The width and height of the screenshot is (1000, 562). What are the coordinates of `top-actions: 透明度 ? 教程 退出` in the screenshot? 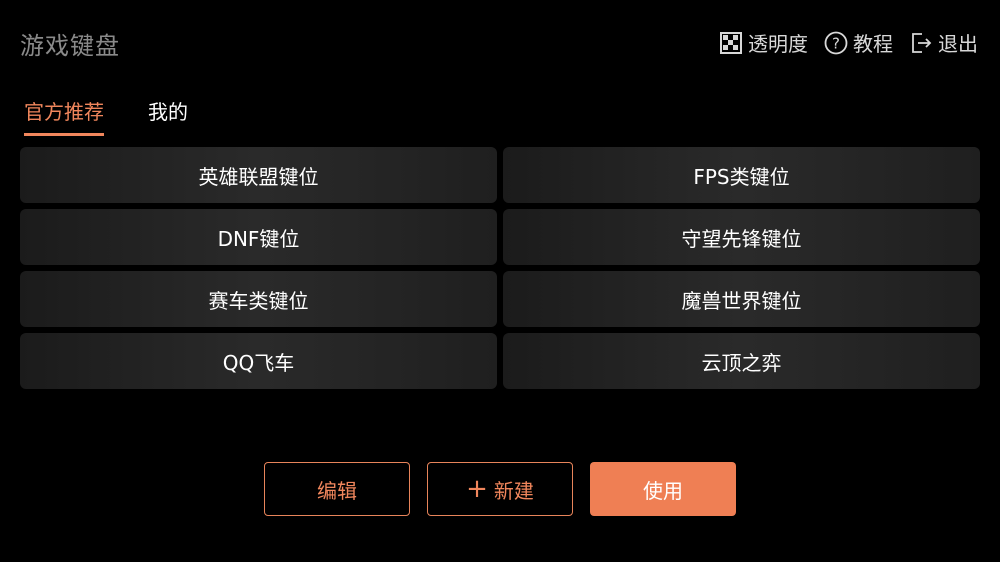 It's located at (848, 42).